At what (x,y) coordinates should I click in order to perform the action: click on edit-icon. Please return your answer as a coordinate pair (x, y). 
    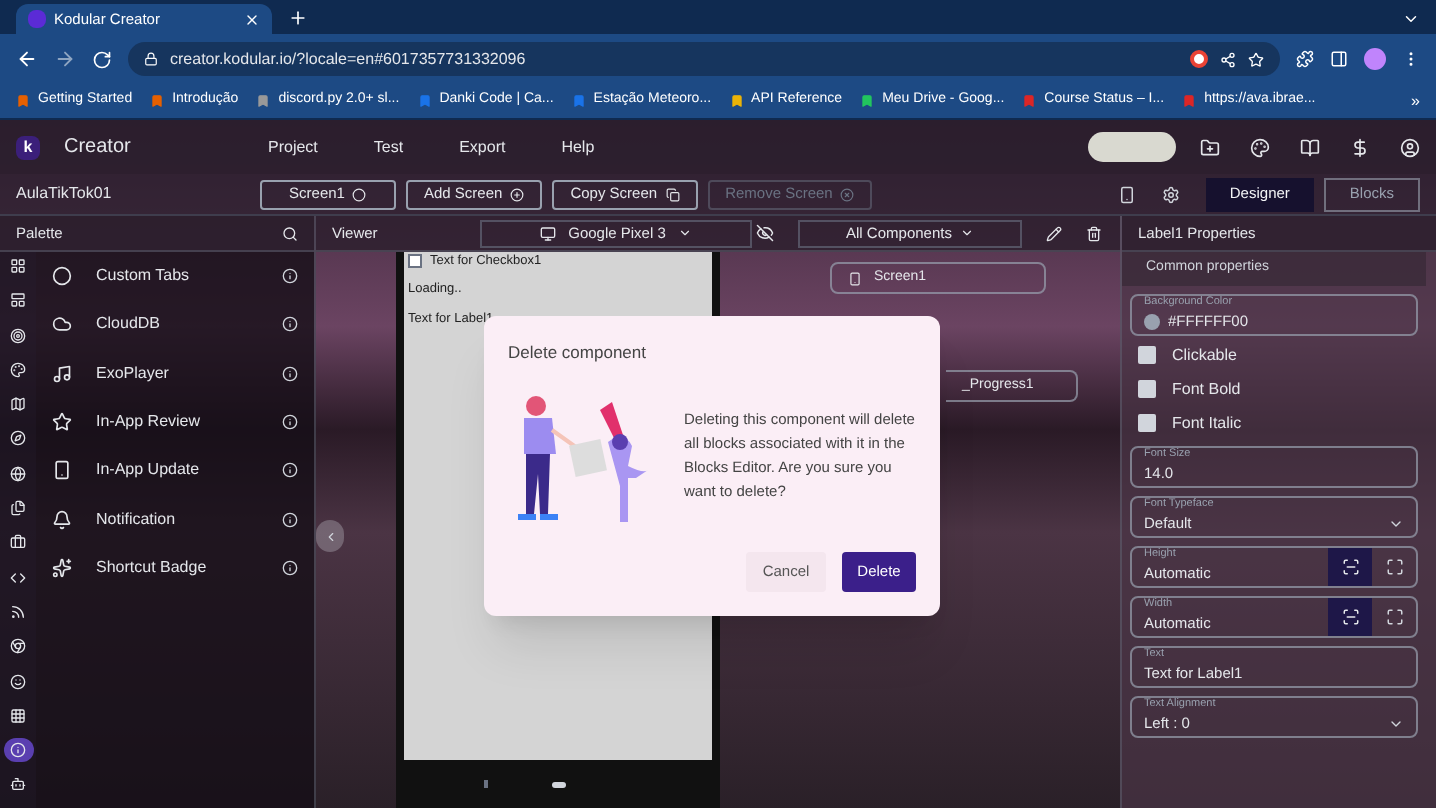
    Looking at the image, I should click on (1054, 233).